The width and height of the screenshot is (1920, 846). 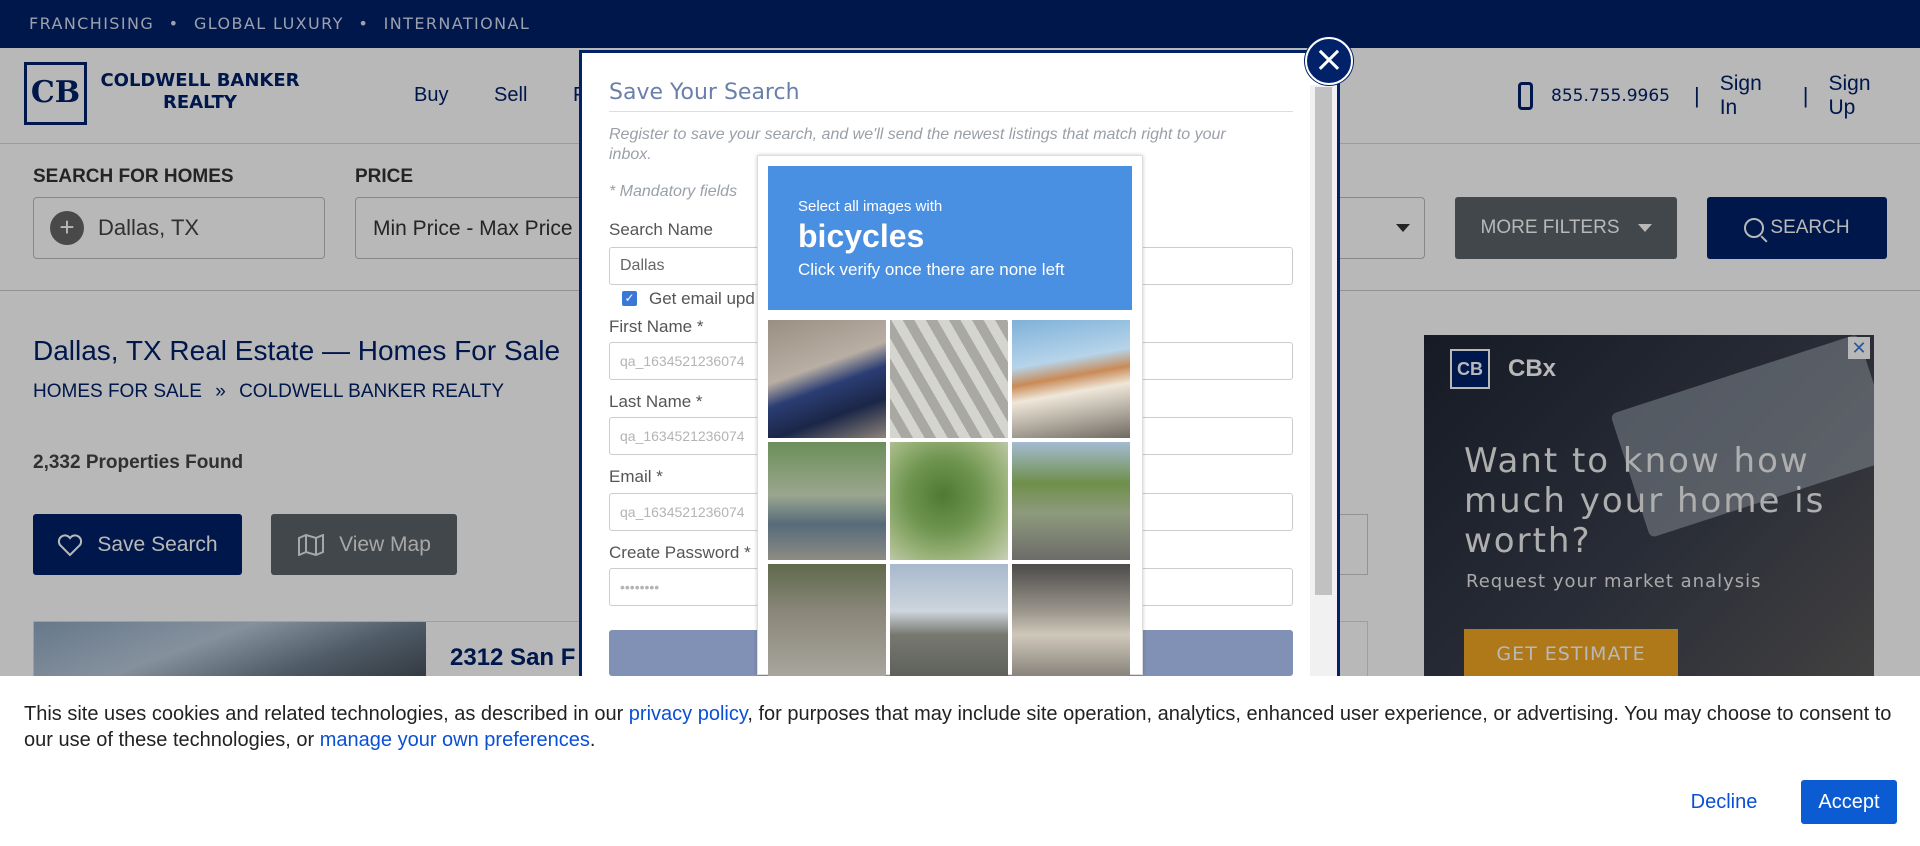 What do you see at coordinates (688, 714) in the screenshot?
I see `privacy-policy-link: privacy policy` at bounding box center [688, 714].